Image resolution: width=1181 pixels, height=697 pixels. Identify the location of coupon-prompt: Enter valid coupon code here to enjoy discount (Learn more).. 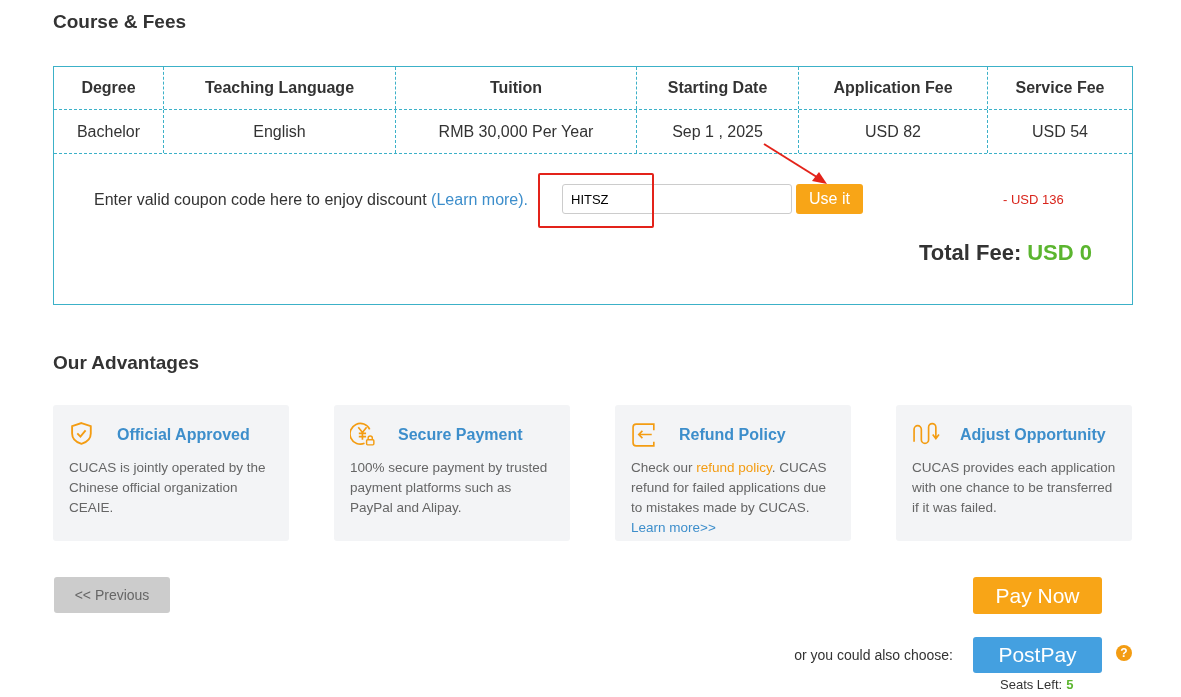
(311, 200).